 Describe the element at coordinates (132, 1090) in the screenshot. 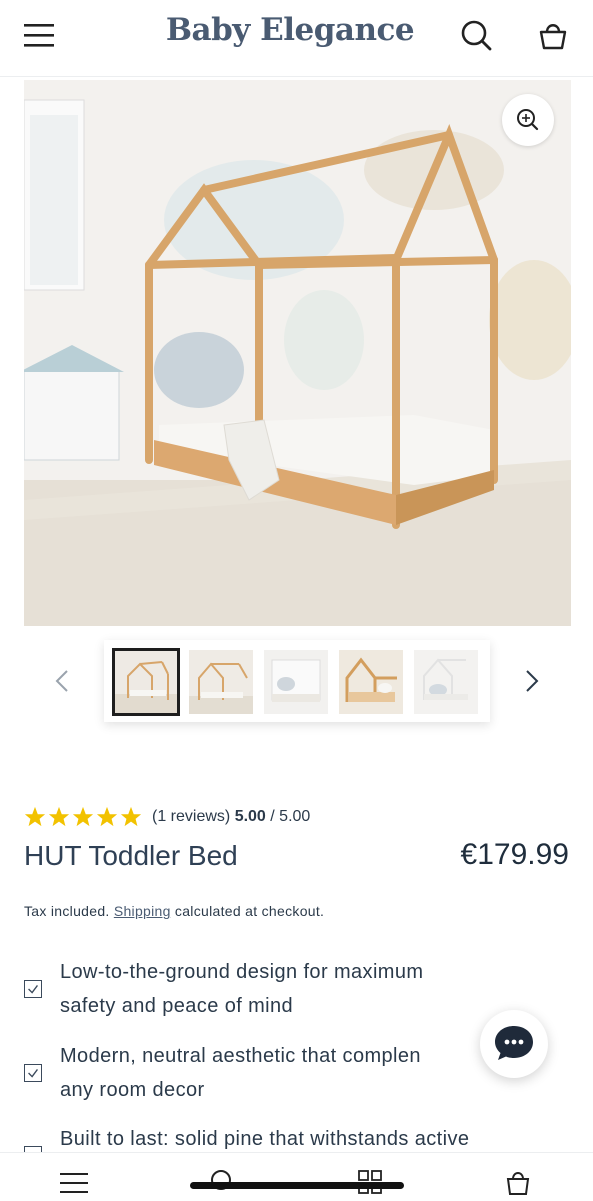

I see `feature-line: any room decor` at that location.